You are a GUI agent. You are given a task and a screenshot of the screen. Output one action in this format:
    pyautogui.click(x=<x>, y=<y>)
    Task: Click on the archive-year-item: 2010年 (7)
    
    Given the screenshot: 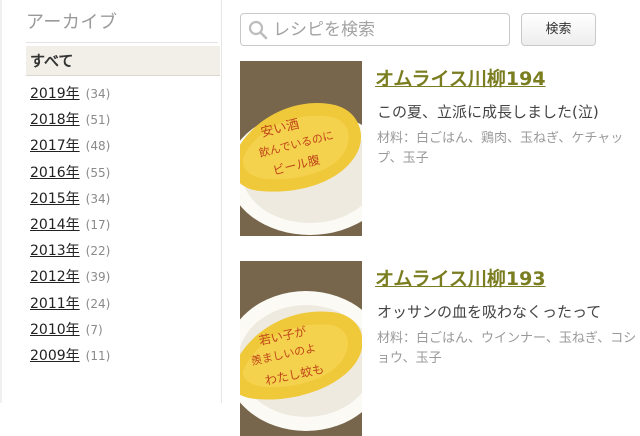 What is the action you would take?
    pyautogui.click(x=70, y=333)
    